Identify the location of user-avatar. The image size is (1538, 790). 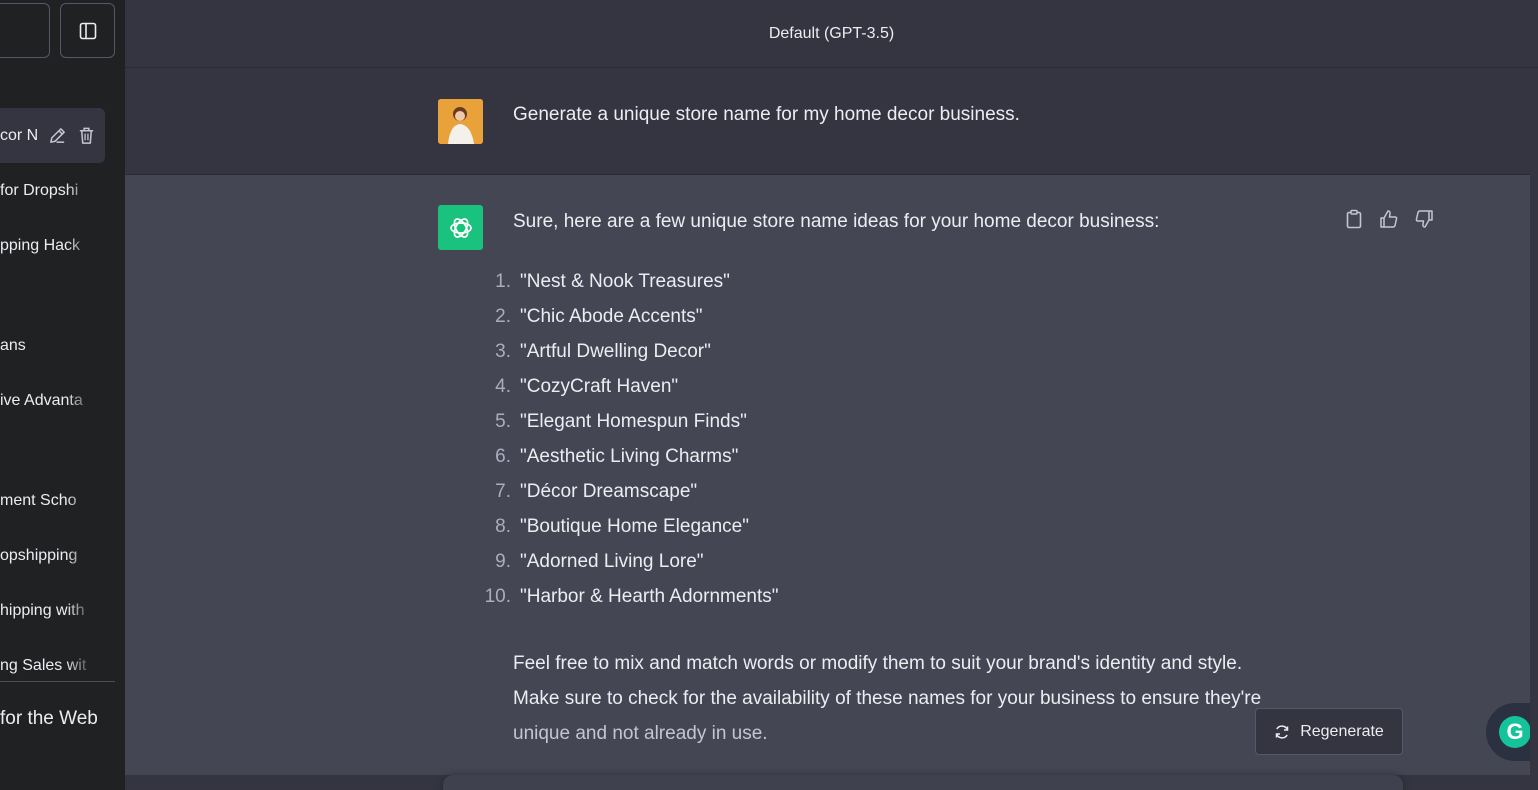
(460, 121).